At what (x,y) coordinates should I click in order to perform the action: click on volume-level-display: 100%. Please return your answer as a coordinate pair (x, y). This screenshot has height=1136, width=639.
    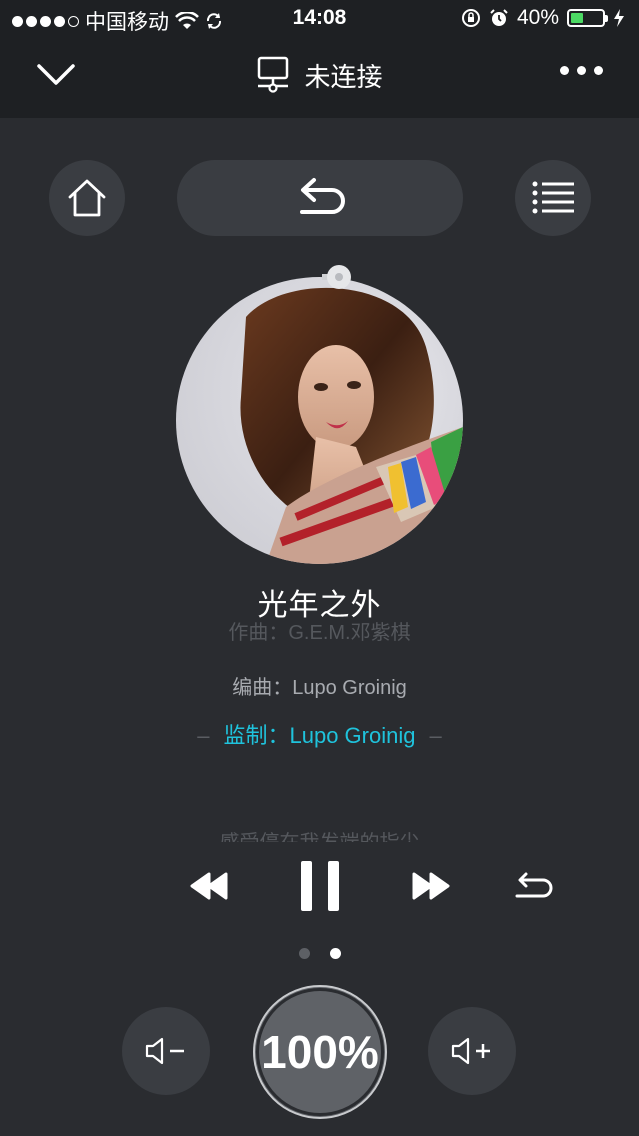
    Looking at the image, I should click on (320, 1052).